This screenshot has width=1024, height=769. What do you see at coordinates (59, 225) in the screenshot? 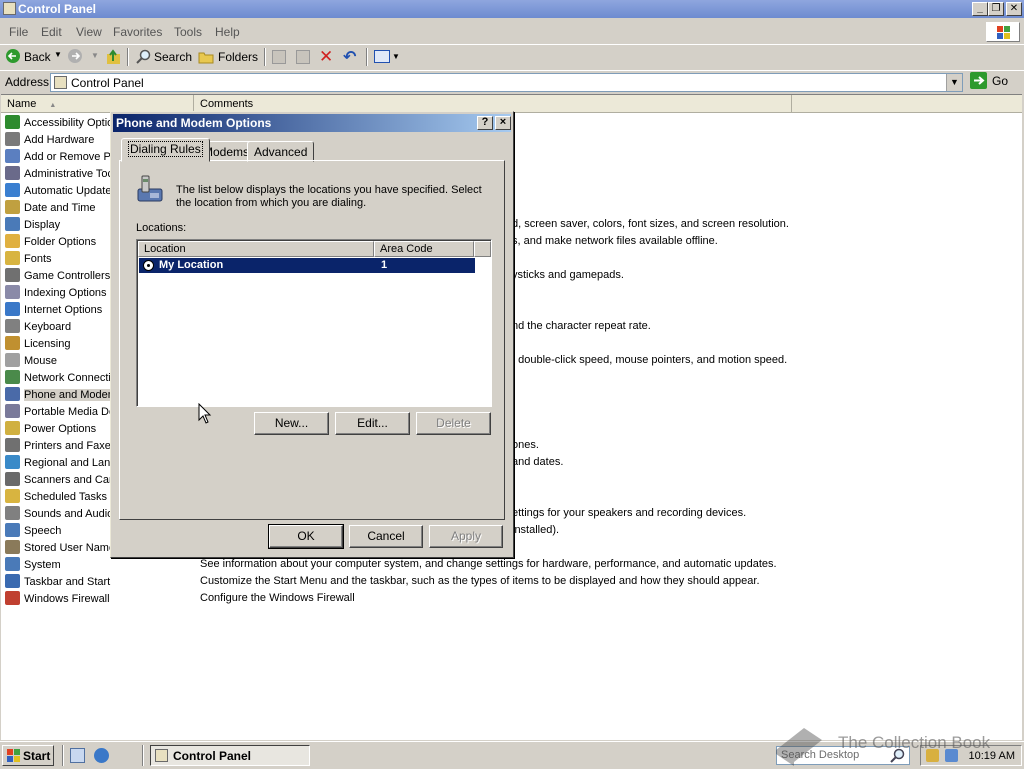
I see `list-item: Display` at bounding box center [59, 225].